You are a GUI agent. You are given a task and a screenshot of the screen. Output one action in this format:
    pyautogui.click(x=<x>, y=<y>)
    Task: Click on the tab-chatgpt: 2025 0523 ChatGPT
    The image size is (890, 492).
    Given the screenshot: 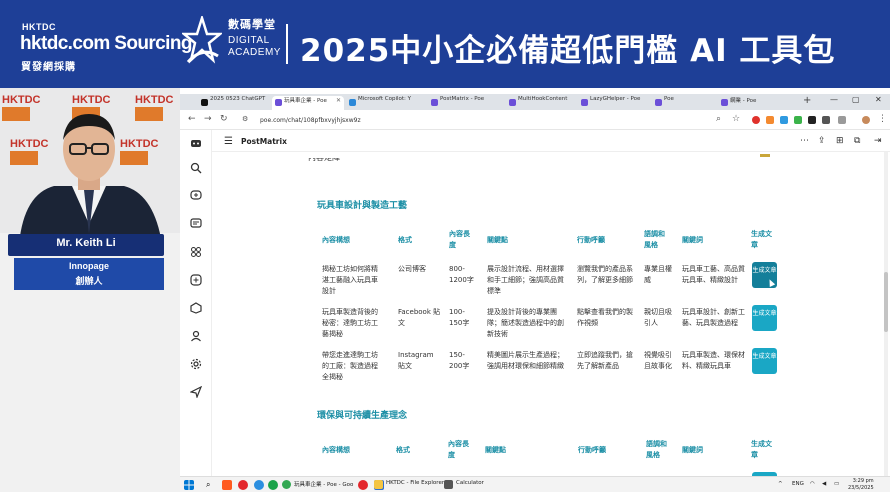 What is the action you would take?
    pyautogui.click(x=234, y=103)
    